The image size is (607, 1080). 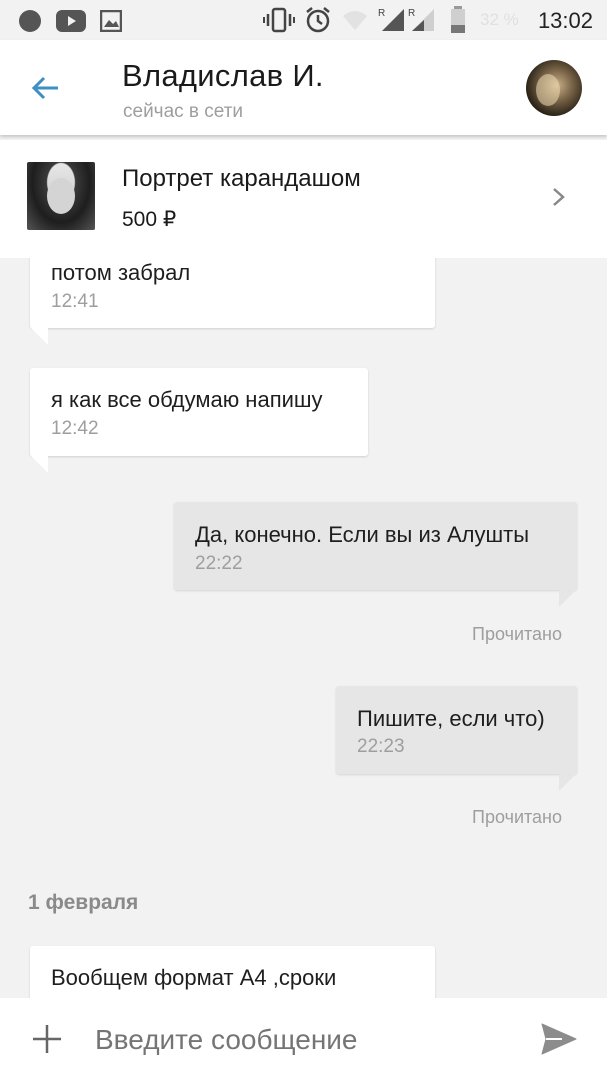 I want to click on message-text: Да, конечно. Если вы из Алушты, so click(x=362, y=534).